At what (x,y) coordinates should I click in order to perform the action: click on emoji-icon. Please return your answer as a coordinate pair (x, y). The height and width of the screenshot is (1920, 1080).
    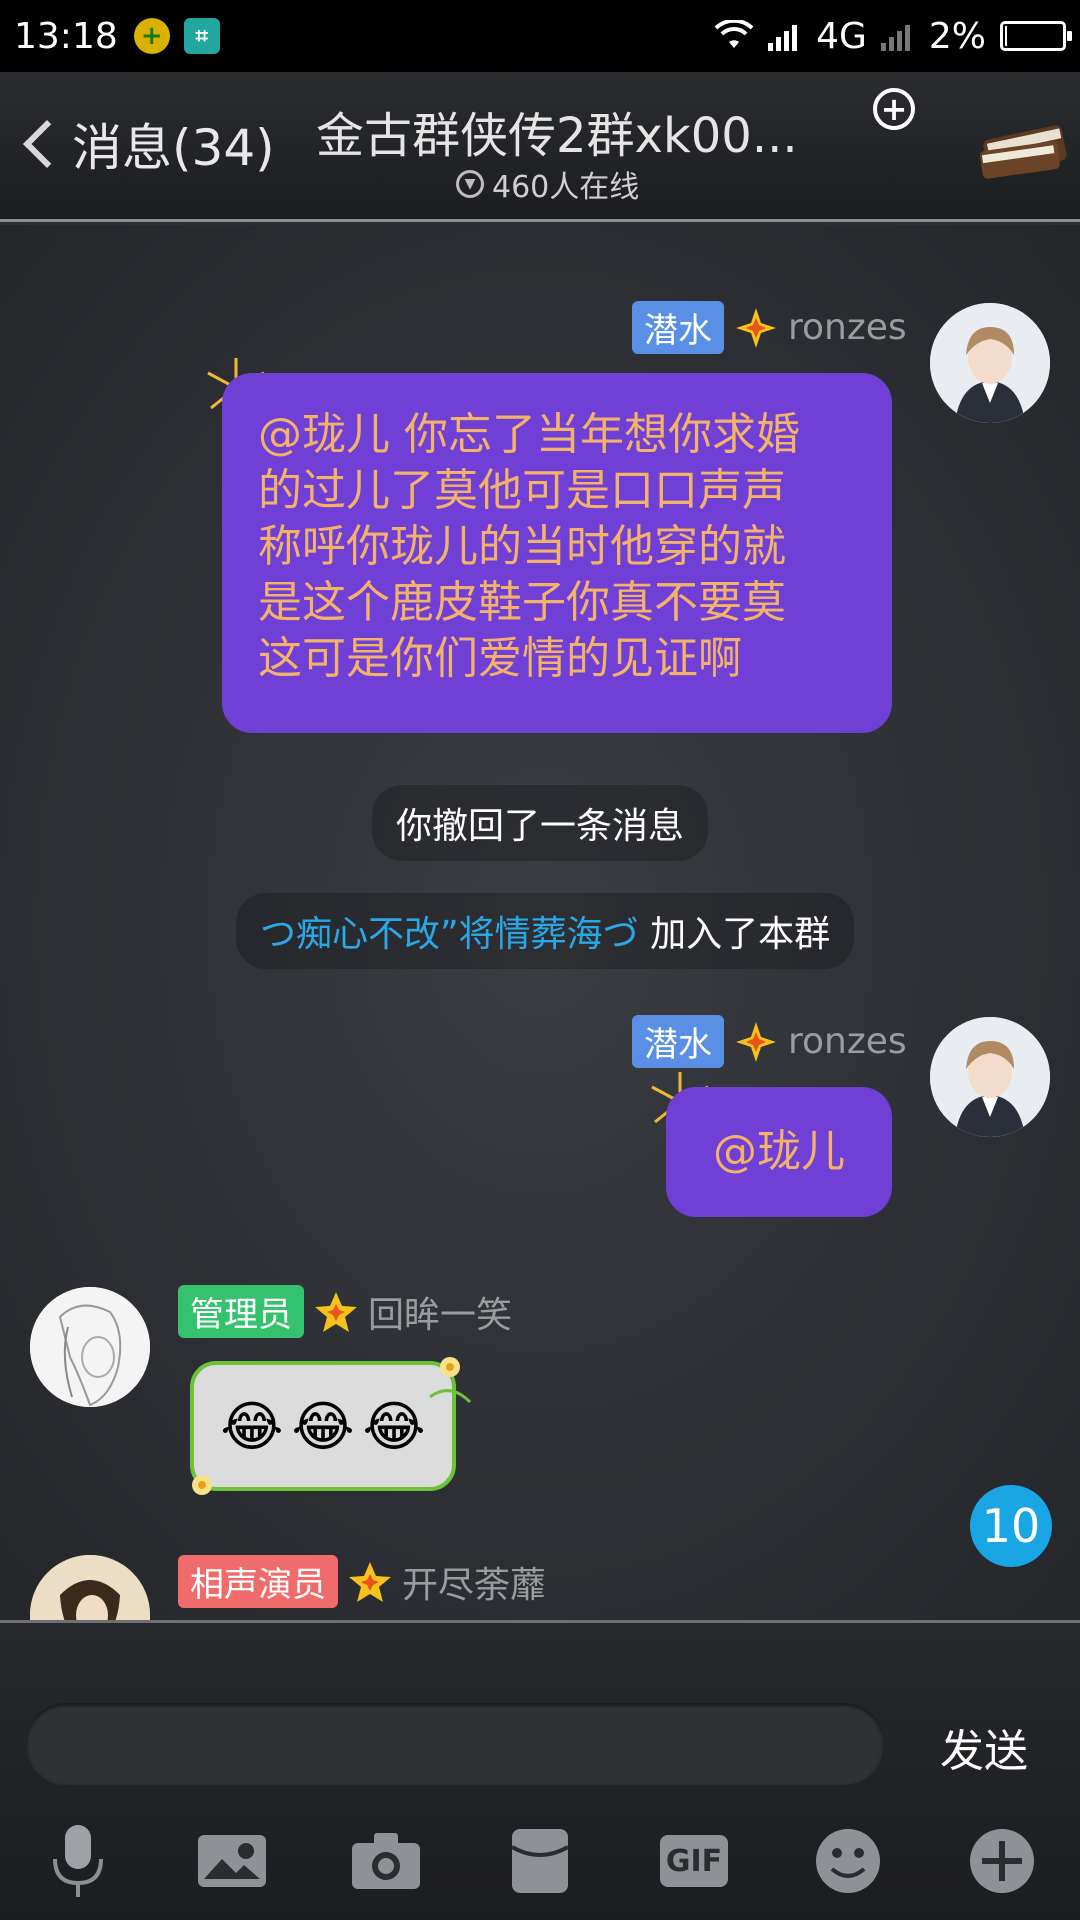
    Looking at the image, I should click on (848, 1861).